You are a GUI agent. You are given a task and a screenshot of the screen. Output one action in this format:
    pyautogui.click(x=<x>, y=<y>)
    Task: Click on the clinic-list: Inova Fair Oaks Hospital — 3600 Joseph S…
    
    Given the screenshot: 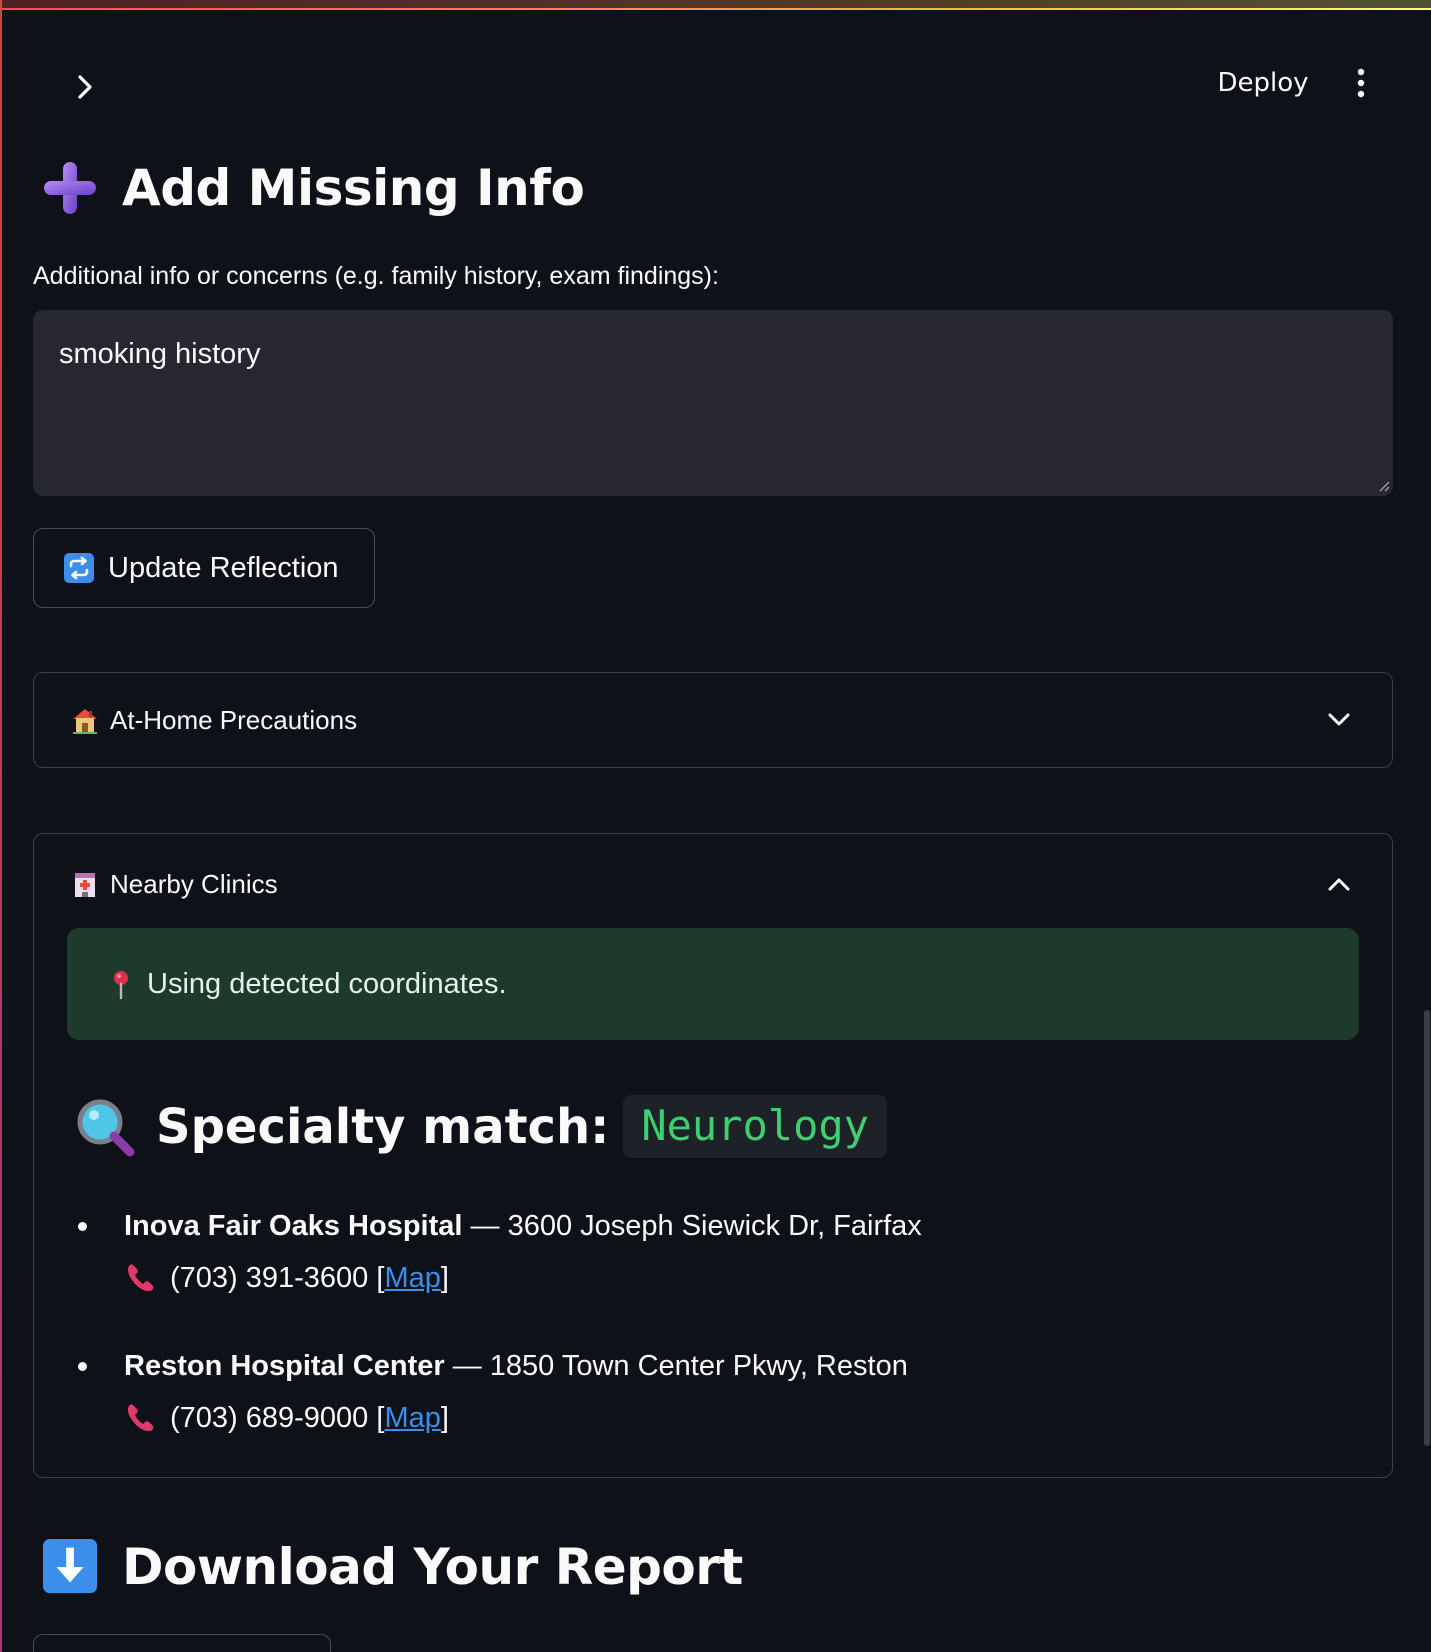 What is the action you would take?
    pyautogui.click(x=678, y=1340)
    